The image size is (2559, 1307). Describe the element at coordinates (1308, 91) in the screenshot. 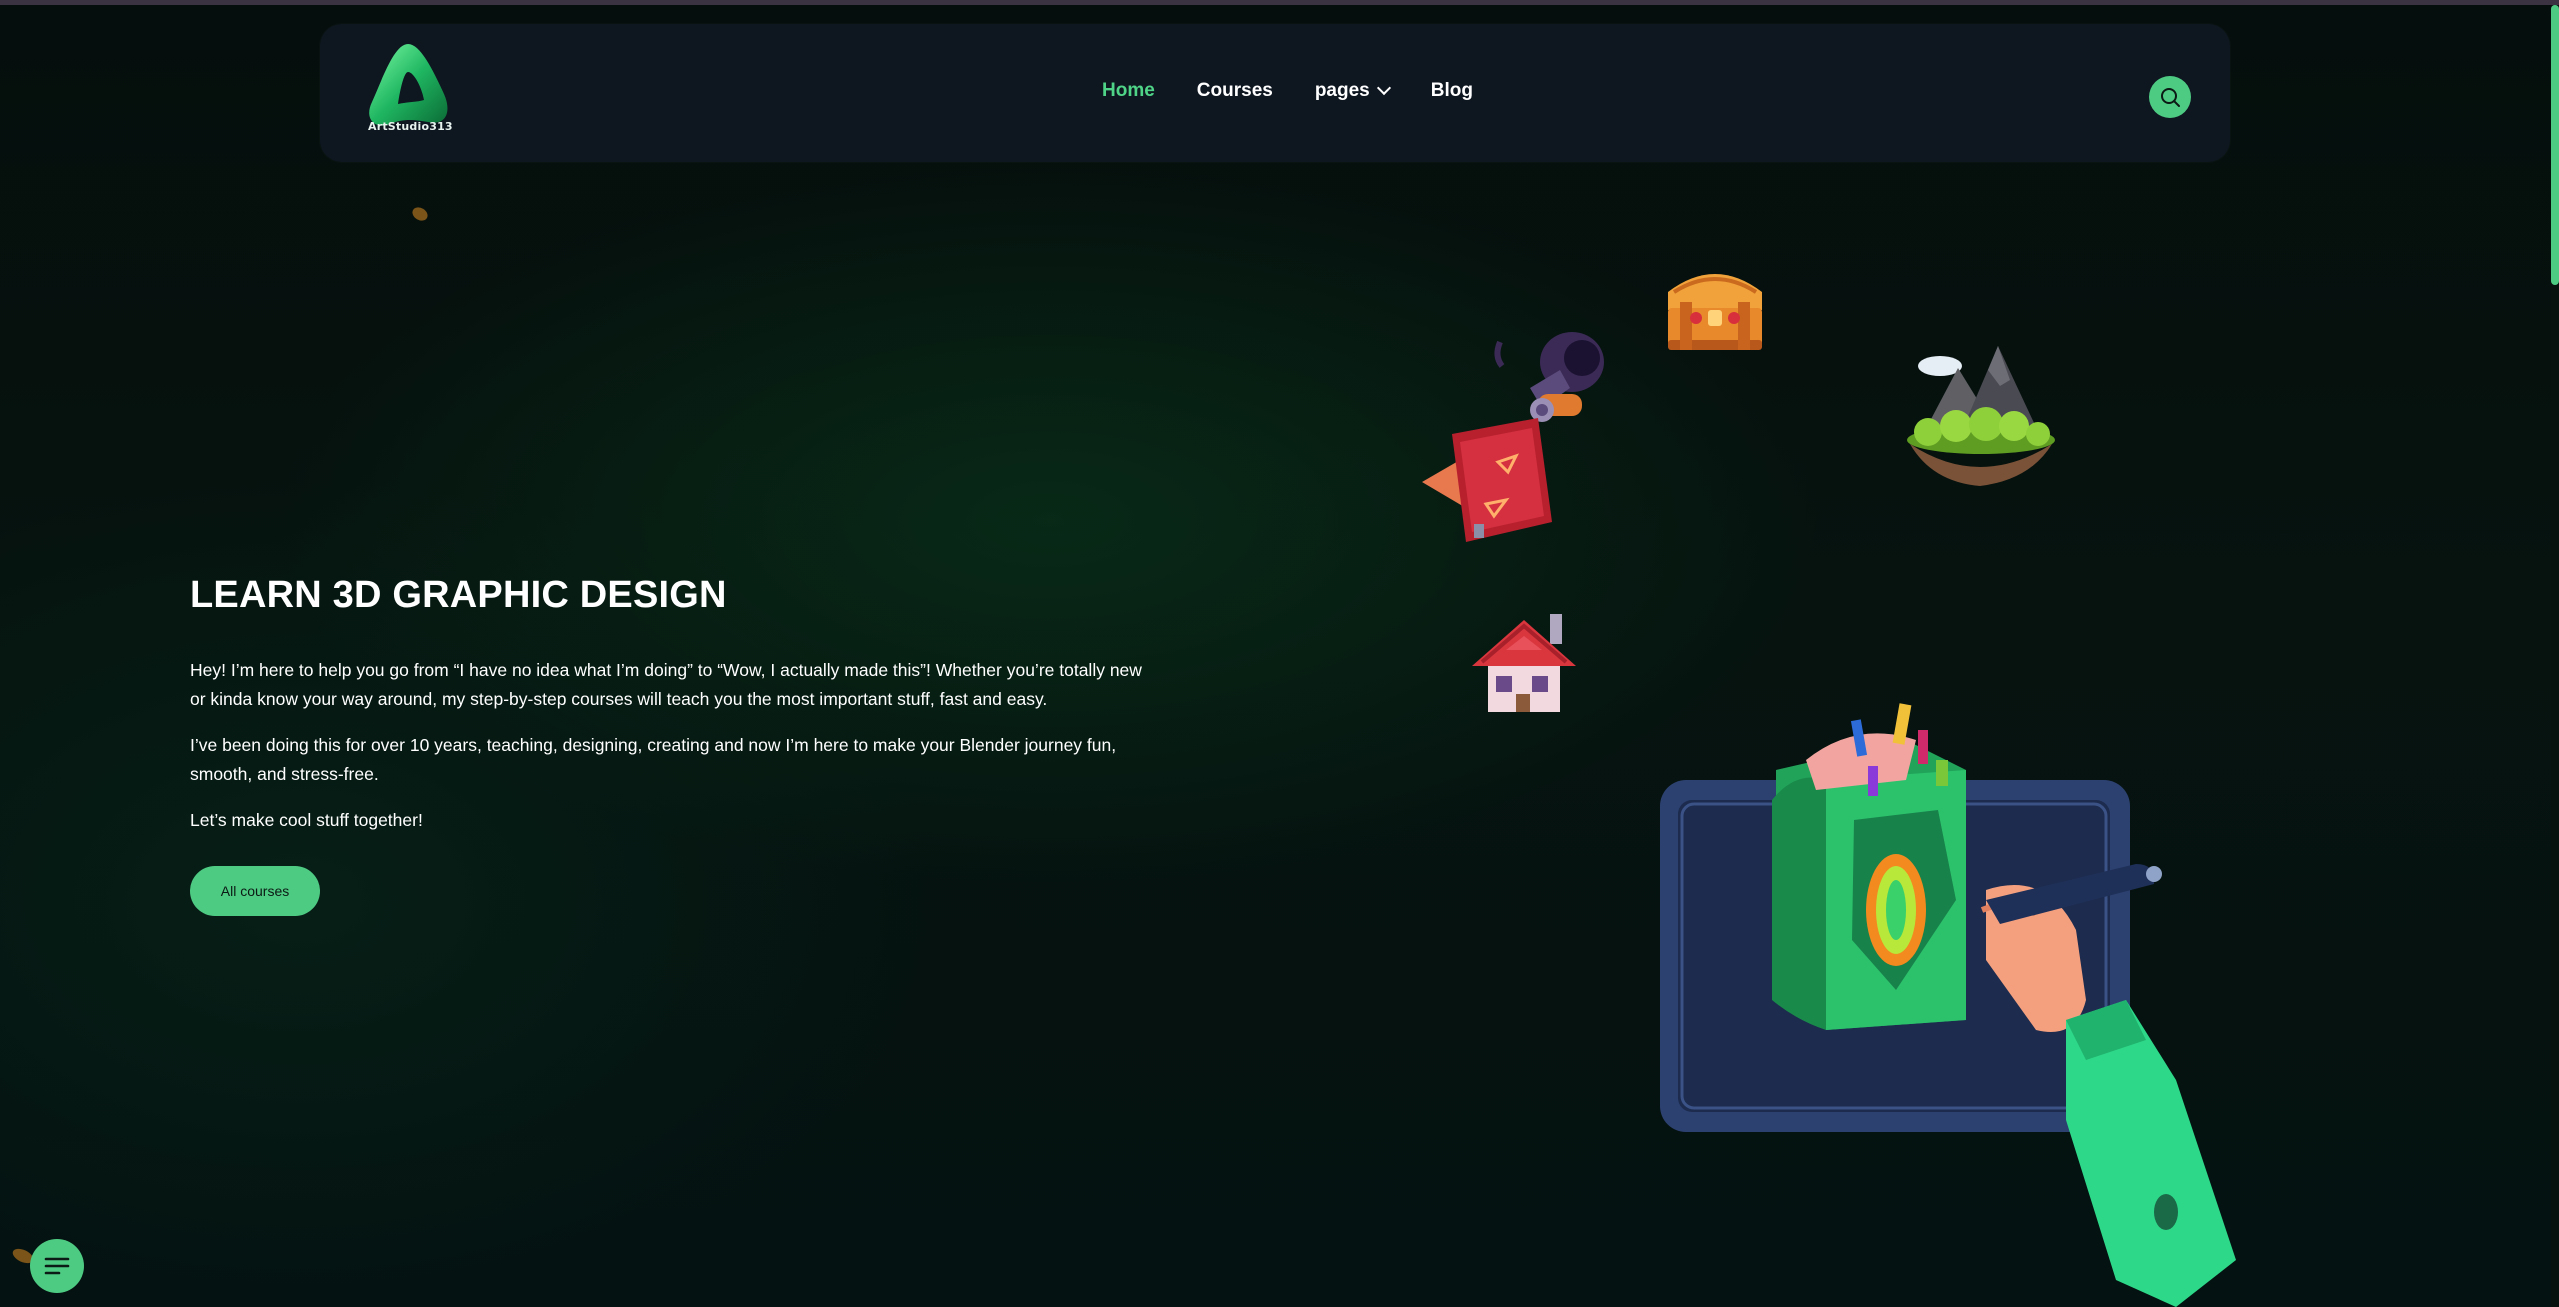

I see `main-nav: Home Courses pages Blog` at that location.